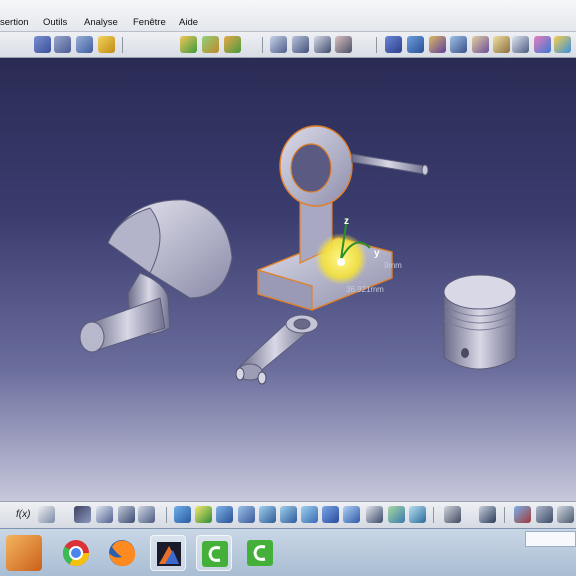 The image size is (576, 576). I want to click on hide-show-icon, so click(396, 514).